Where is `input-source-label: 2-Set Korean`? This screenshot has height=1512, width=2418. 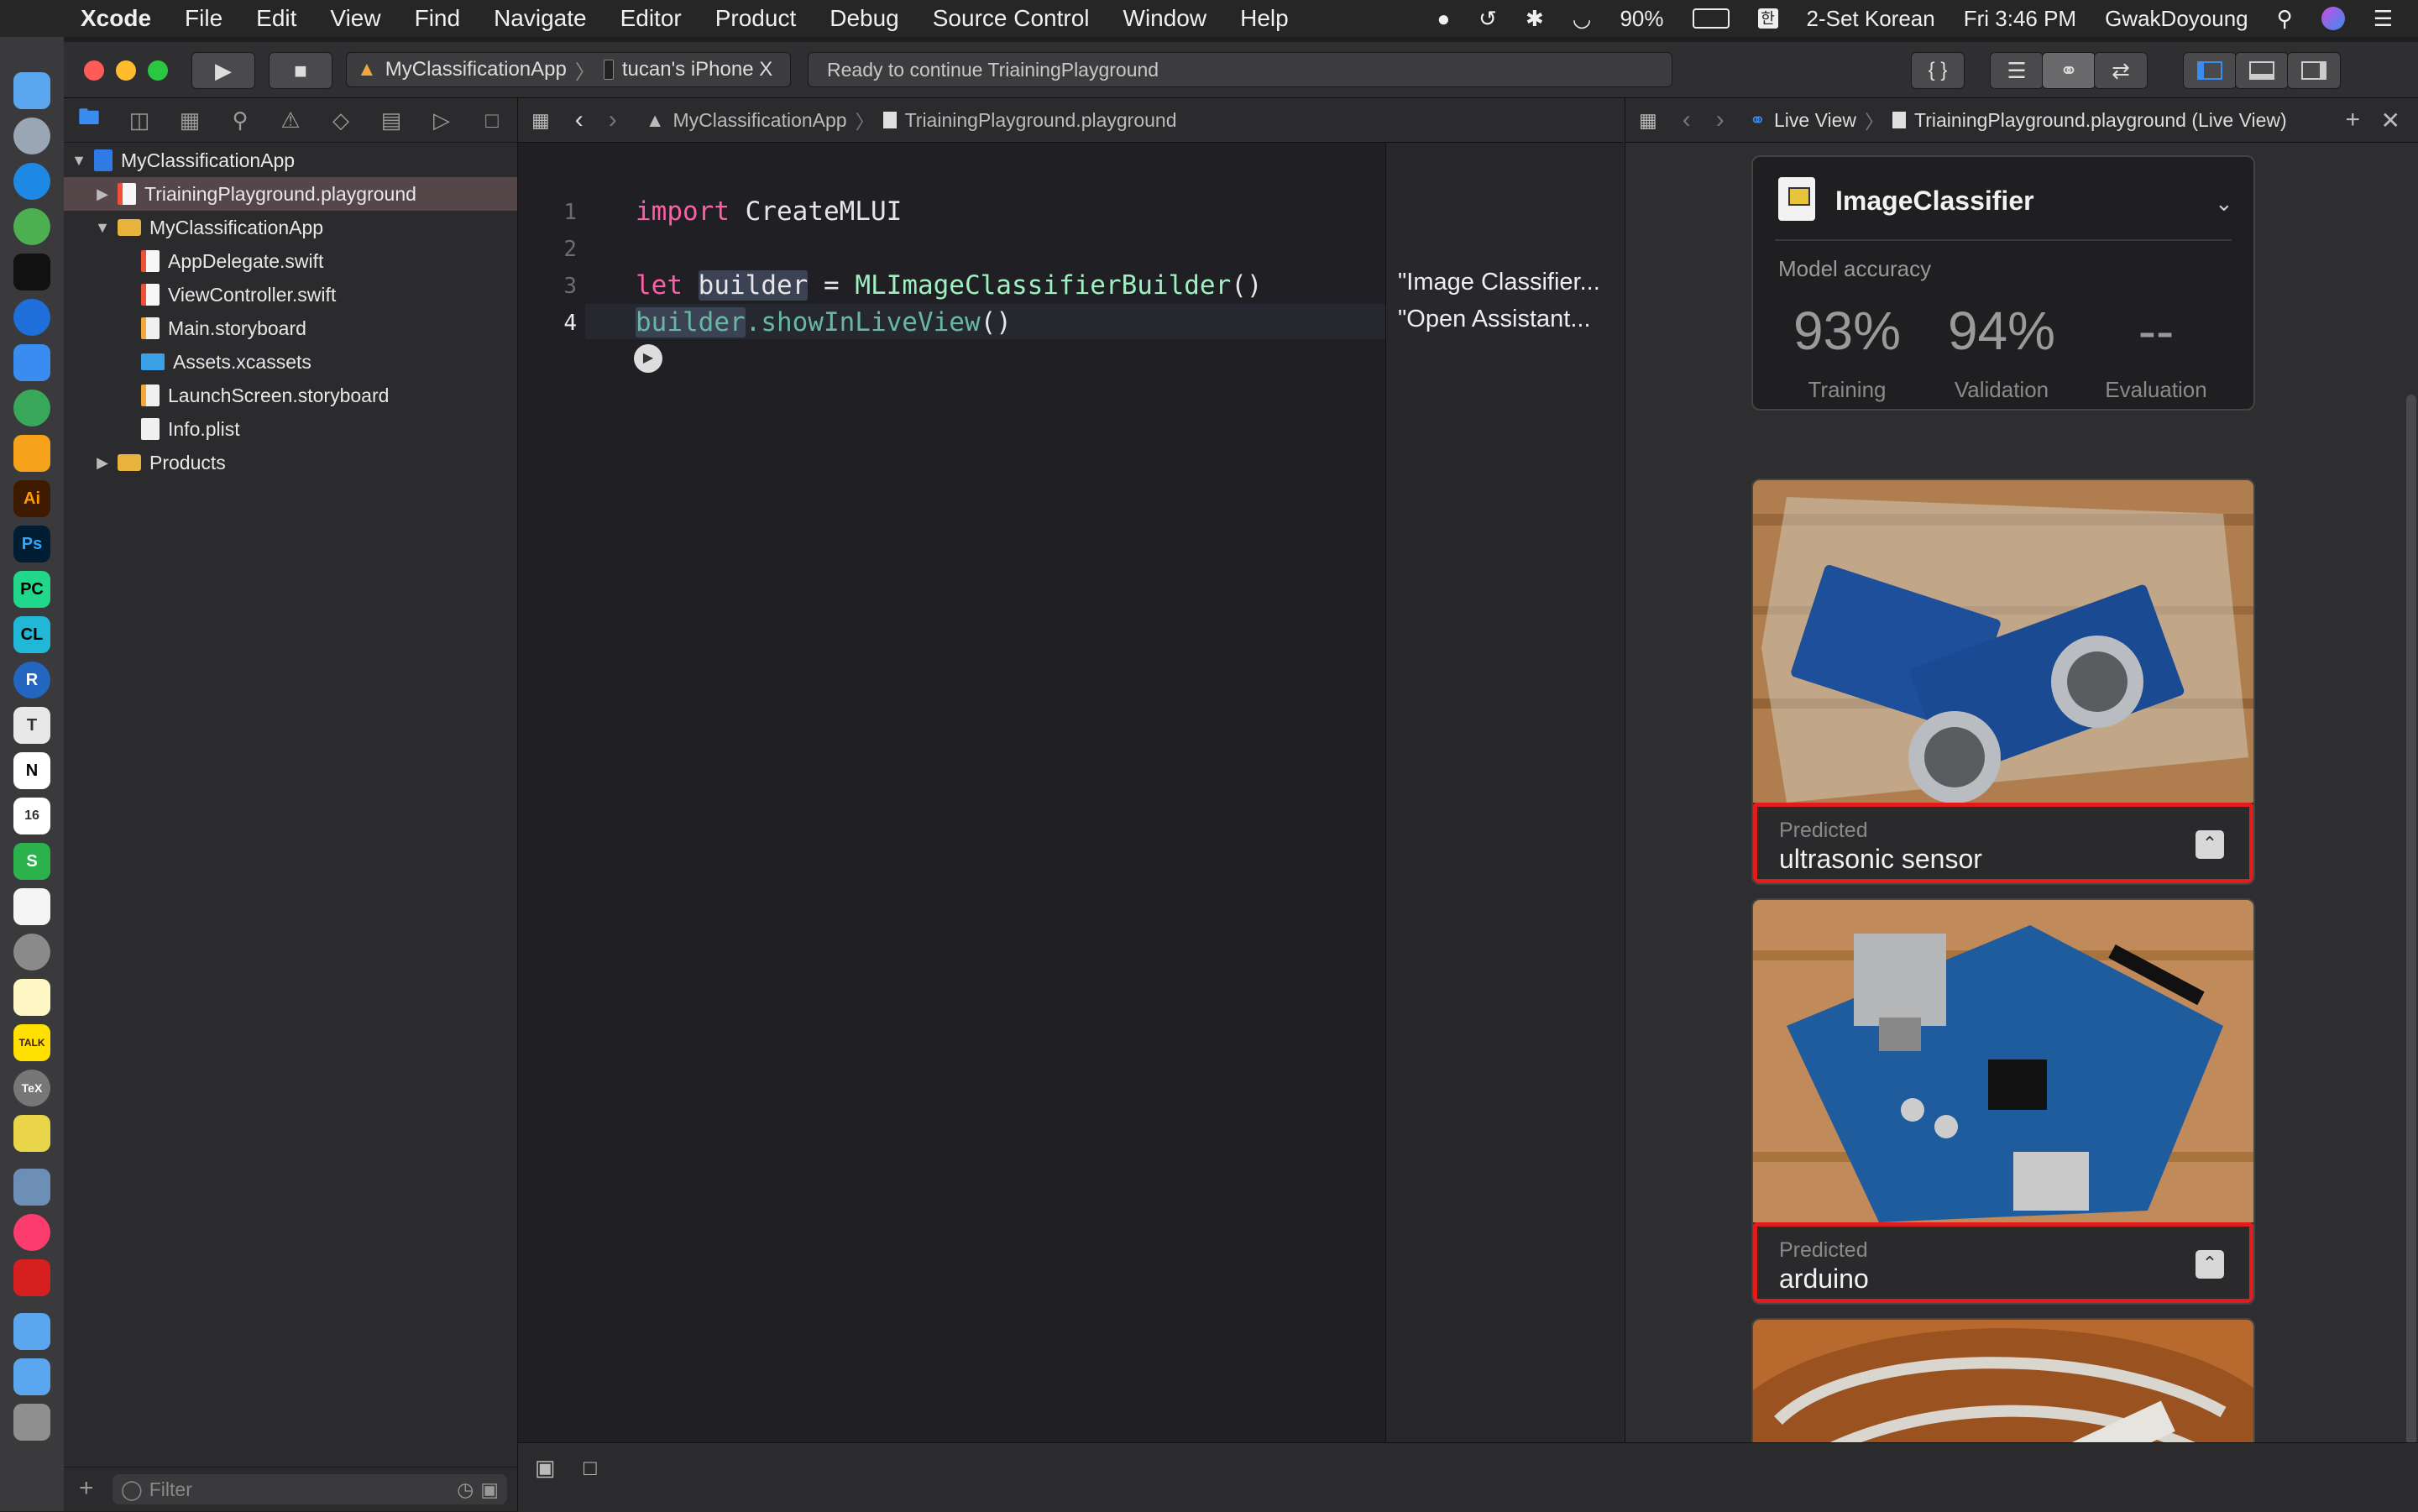
input-source-label: 2-Set Korean is located at coordinates (1871, 19).